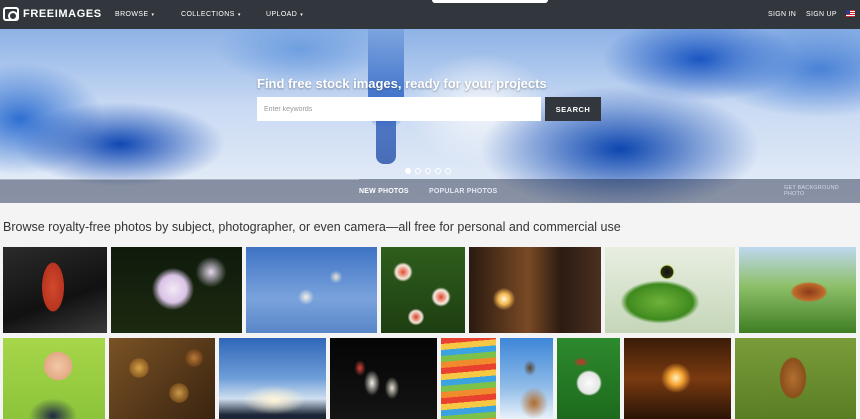  Describe the element at coordinates (588, 378) in the screenshot. I see `photo-white-rabbit` at that location.